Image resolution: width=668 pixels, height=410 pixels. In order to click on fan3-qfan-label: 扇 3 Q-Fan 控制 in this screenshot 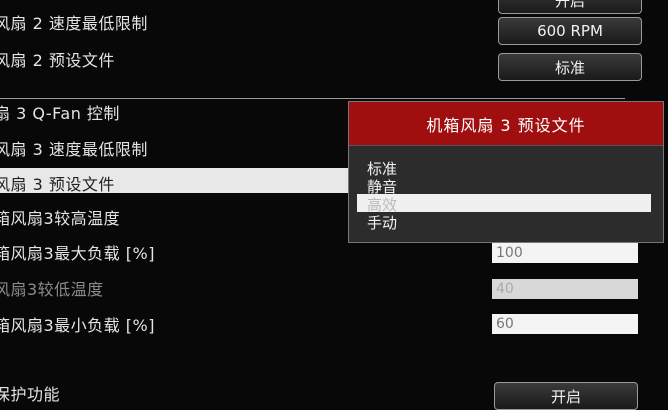, I will do `click(60, 113)`.